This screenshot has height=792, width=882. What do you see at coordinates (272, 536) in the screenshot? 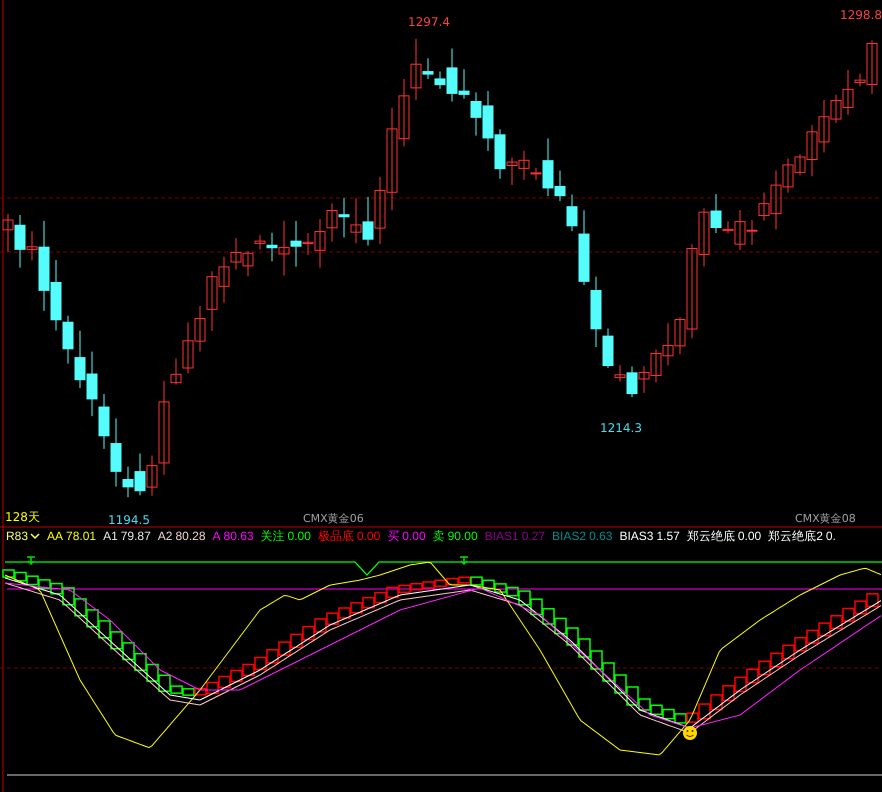
I see `indicator-label: 关注` at bounding box center [272, 536].